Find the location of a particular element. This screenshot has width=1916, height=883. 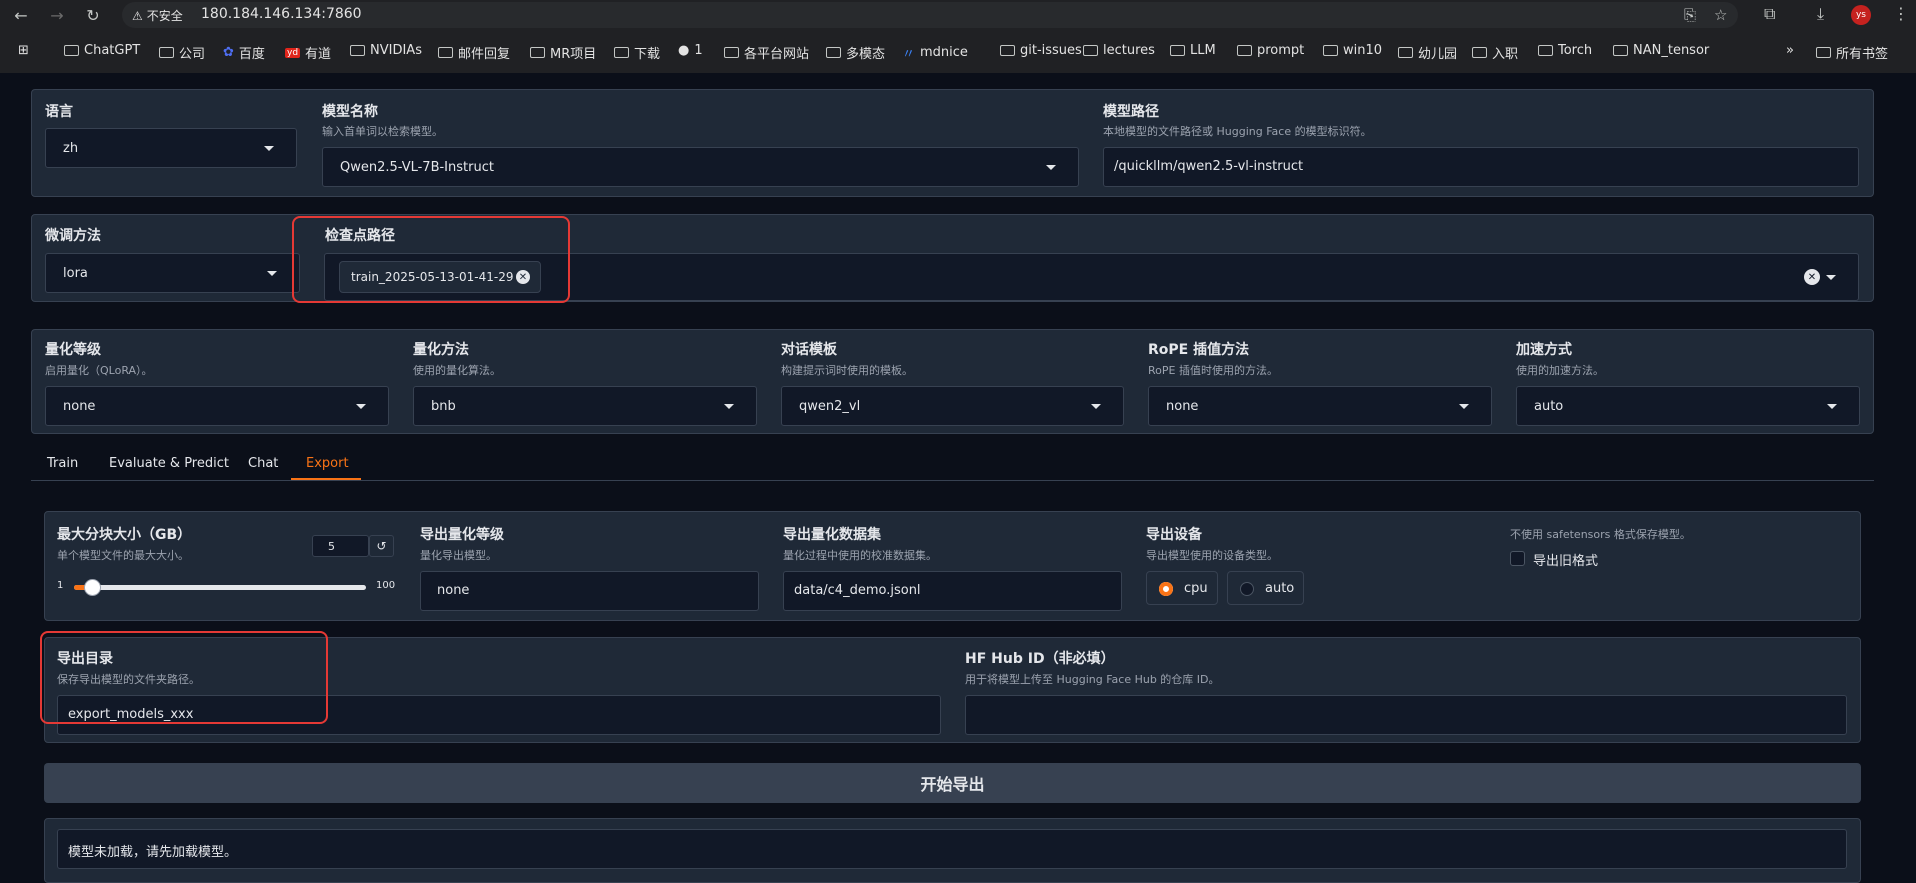

youdao-icon: yd is located at coordinates (293, 52).